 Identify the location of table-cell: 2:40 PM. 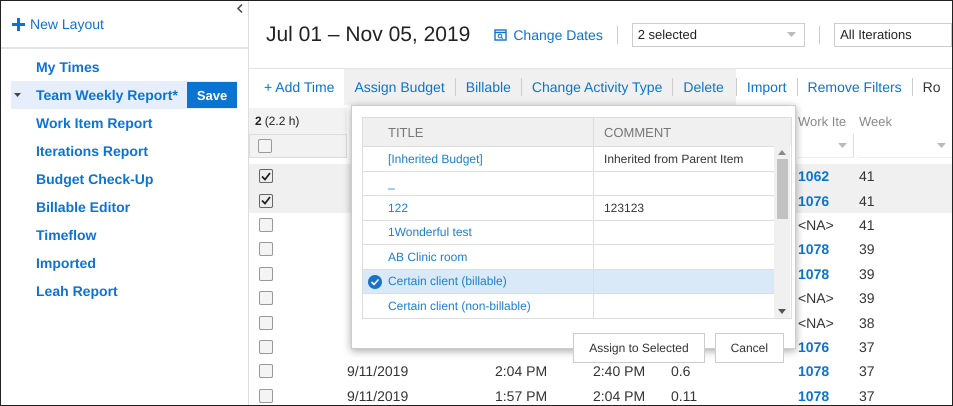
(619, 371).